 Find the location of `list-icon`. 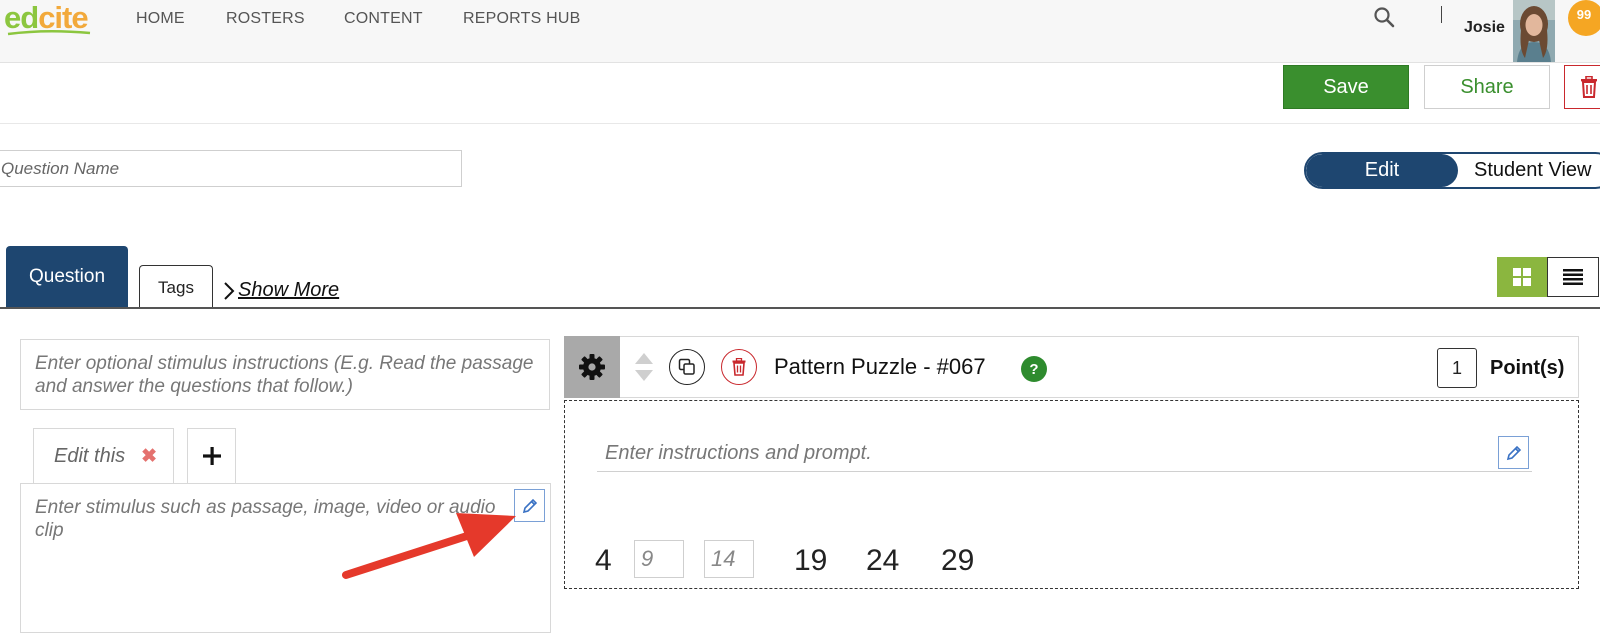

list-icon is located at coordinates (1573, 277).